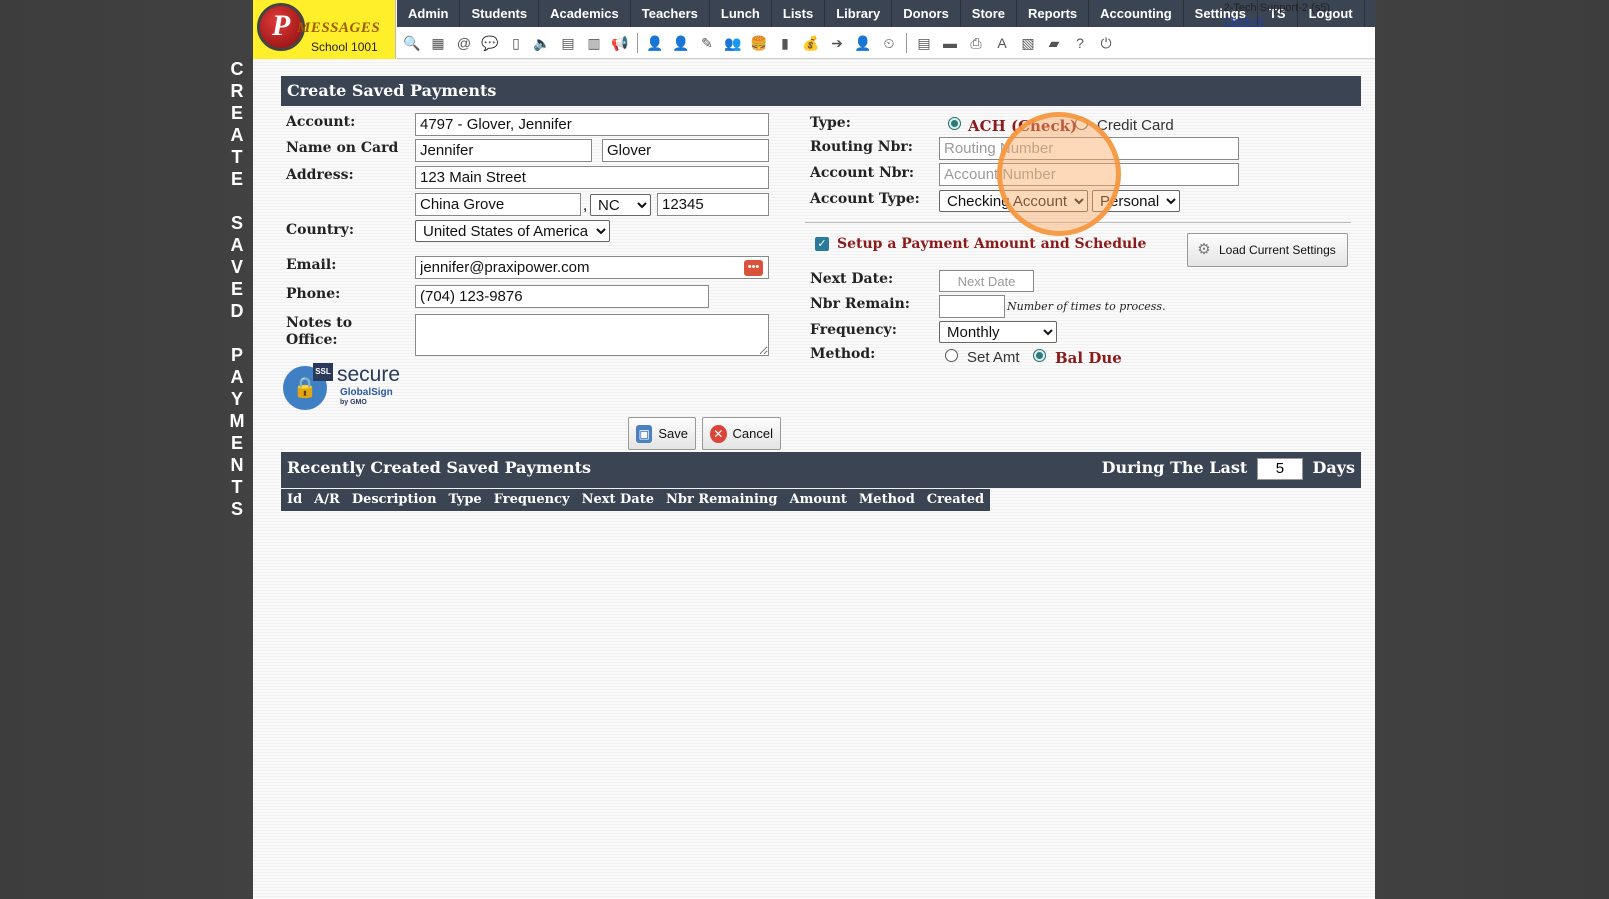  I want to click on phone-label: Phone:, so click(313, 294).